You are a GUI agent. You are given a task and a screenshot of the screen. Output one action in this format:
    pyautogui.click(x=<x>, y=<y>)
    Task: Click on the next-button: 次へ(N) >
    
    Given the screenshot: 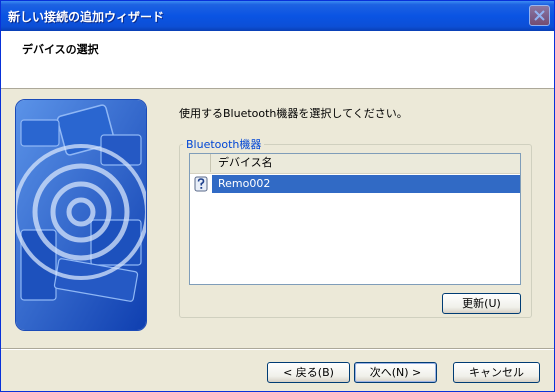 What is the action you would take?
    pyautogui.click(x=395, y=372)
    